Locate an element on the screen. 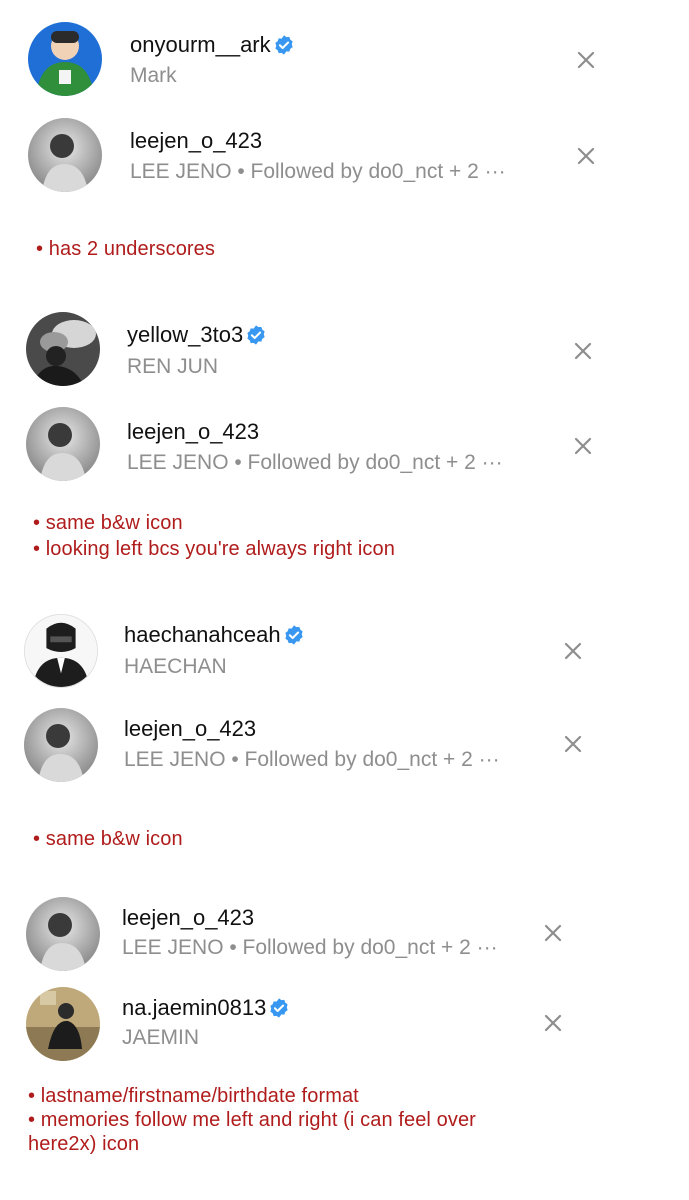  suggestion-row: onyourm__ark Mark is located at coordinates (344, 60).